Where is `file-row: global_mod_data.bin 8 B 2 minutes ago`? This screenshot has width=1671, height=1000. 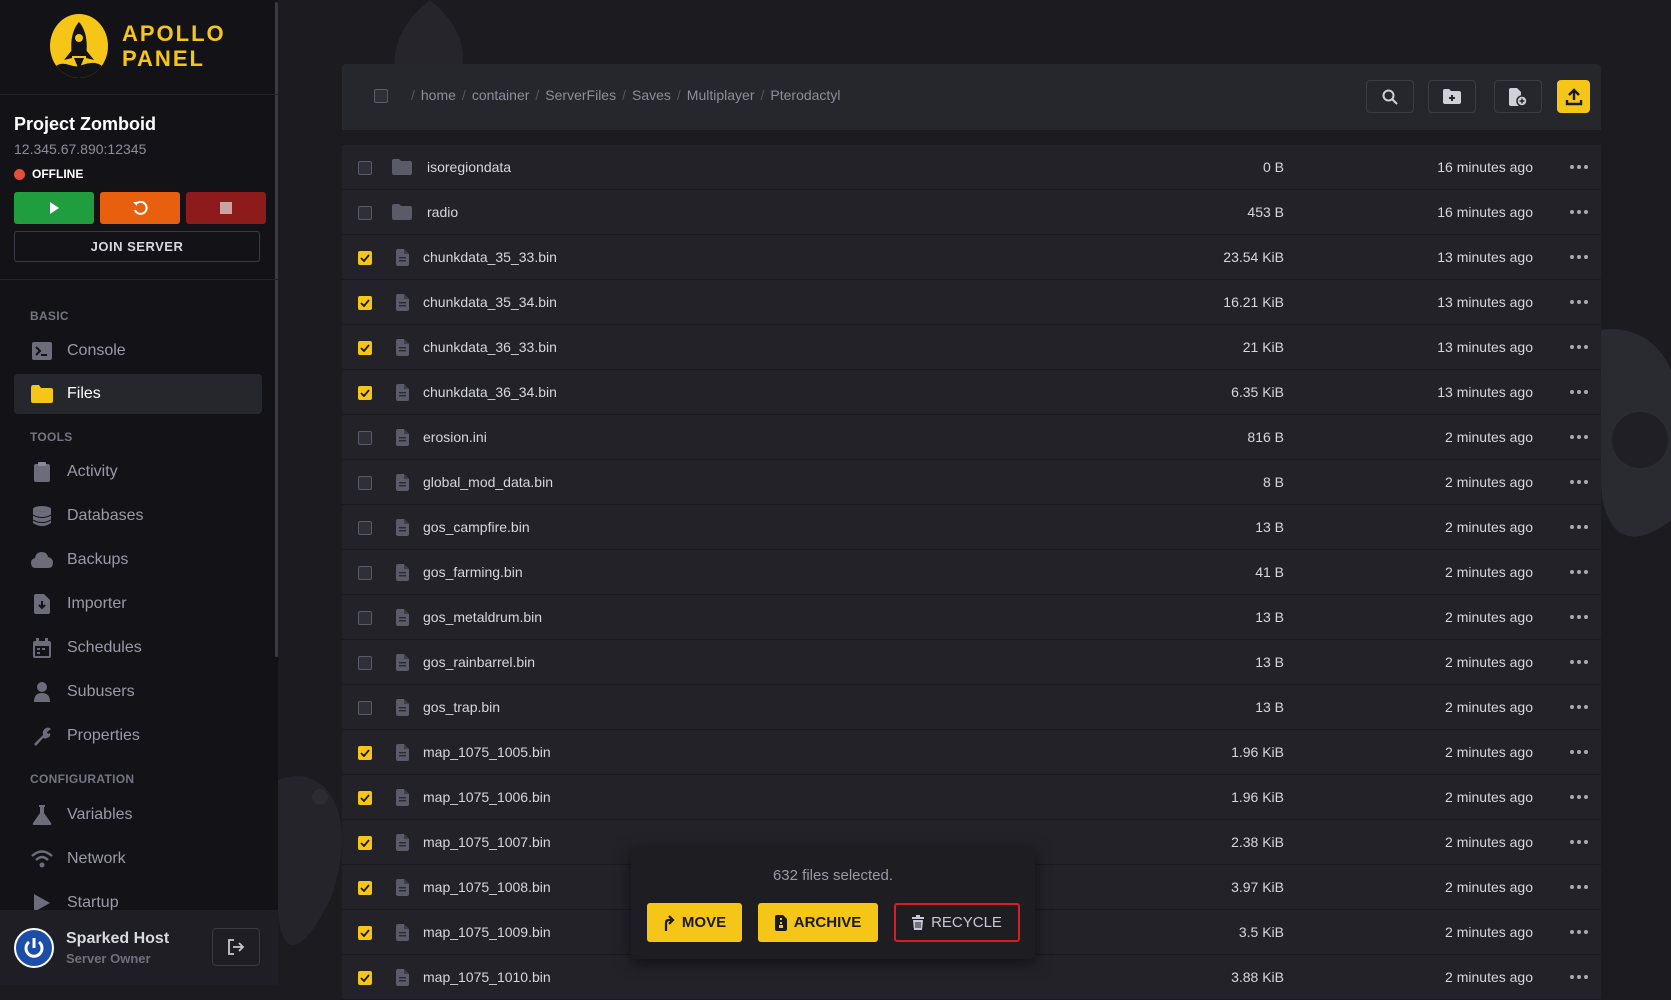 file-row: global_mod_data.bin 8 B 2 minutes ago is located at coordinates (971, 482).